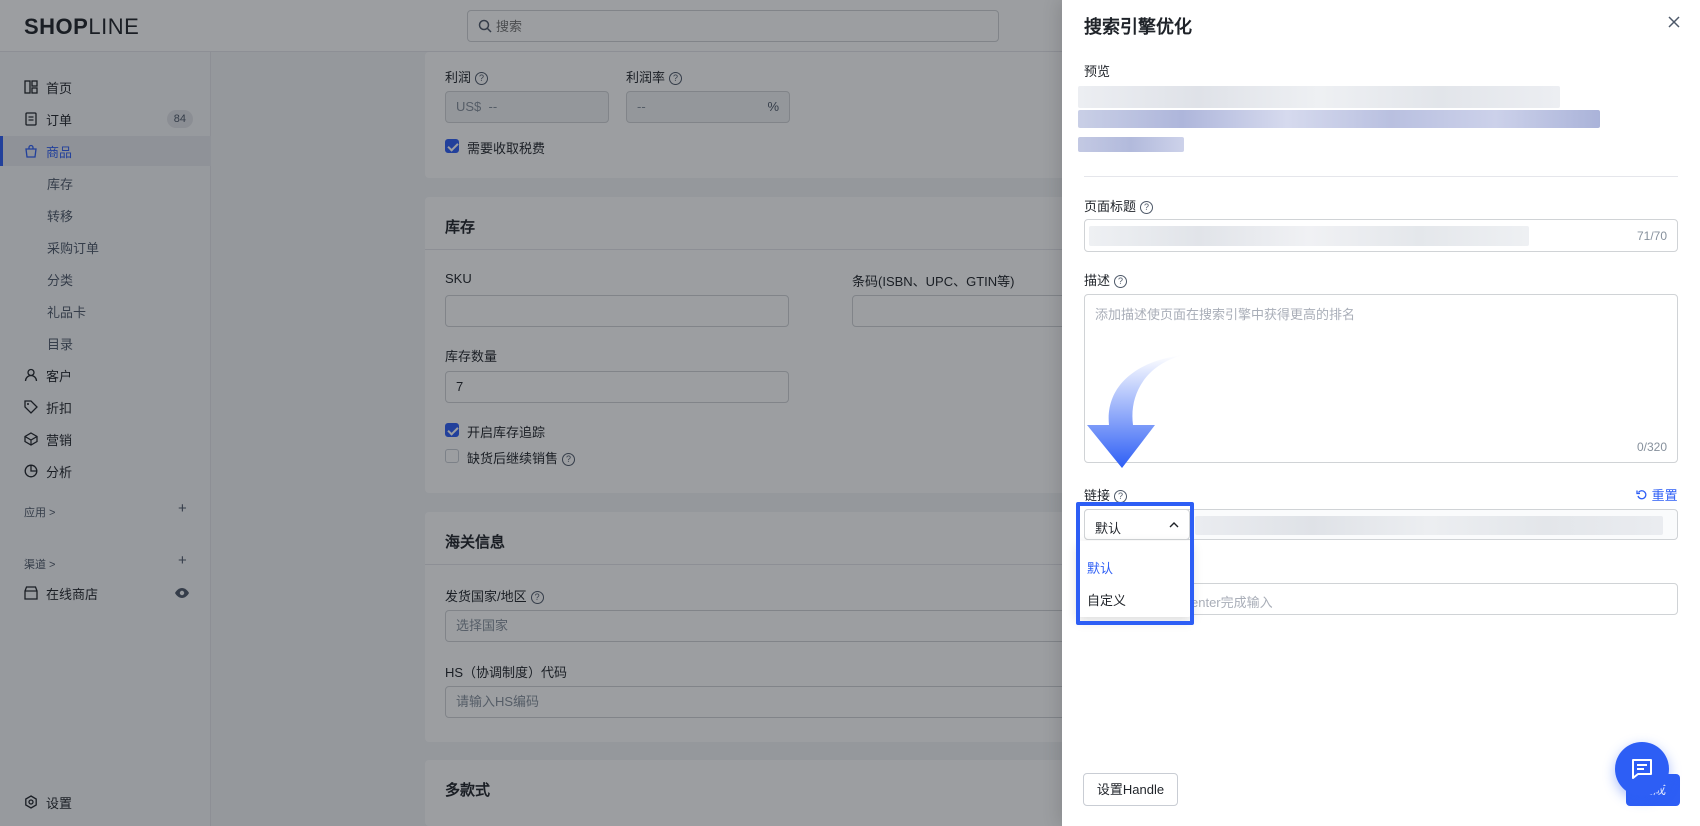  What do you see at coordinates (1319, 97) in the screenshot?
I see `preview-url-blurred` at bounding box center [1319, 97].